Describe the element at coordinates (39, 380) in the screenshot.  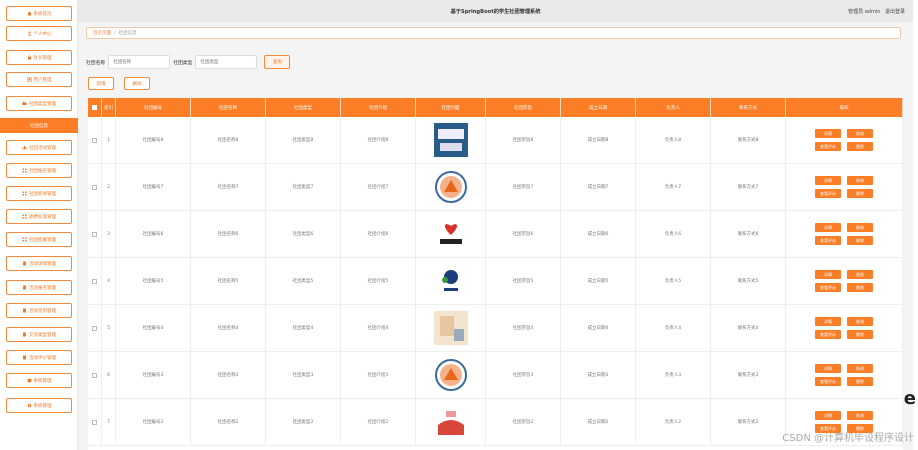
I see `sidebar-item-16: 系统管理` at that location.